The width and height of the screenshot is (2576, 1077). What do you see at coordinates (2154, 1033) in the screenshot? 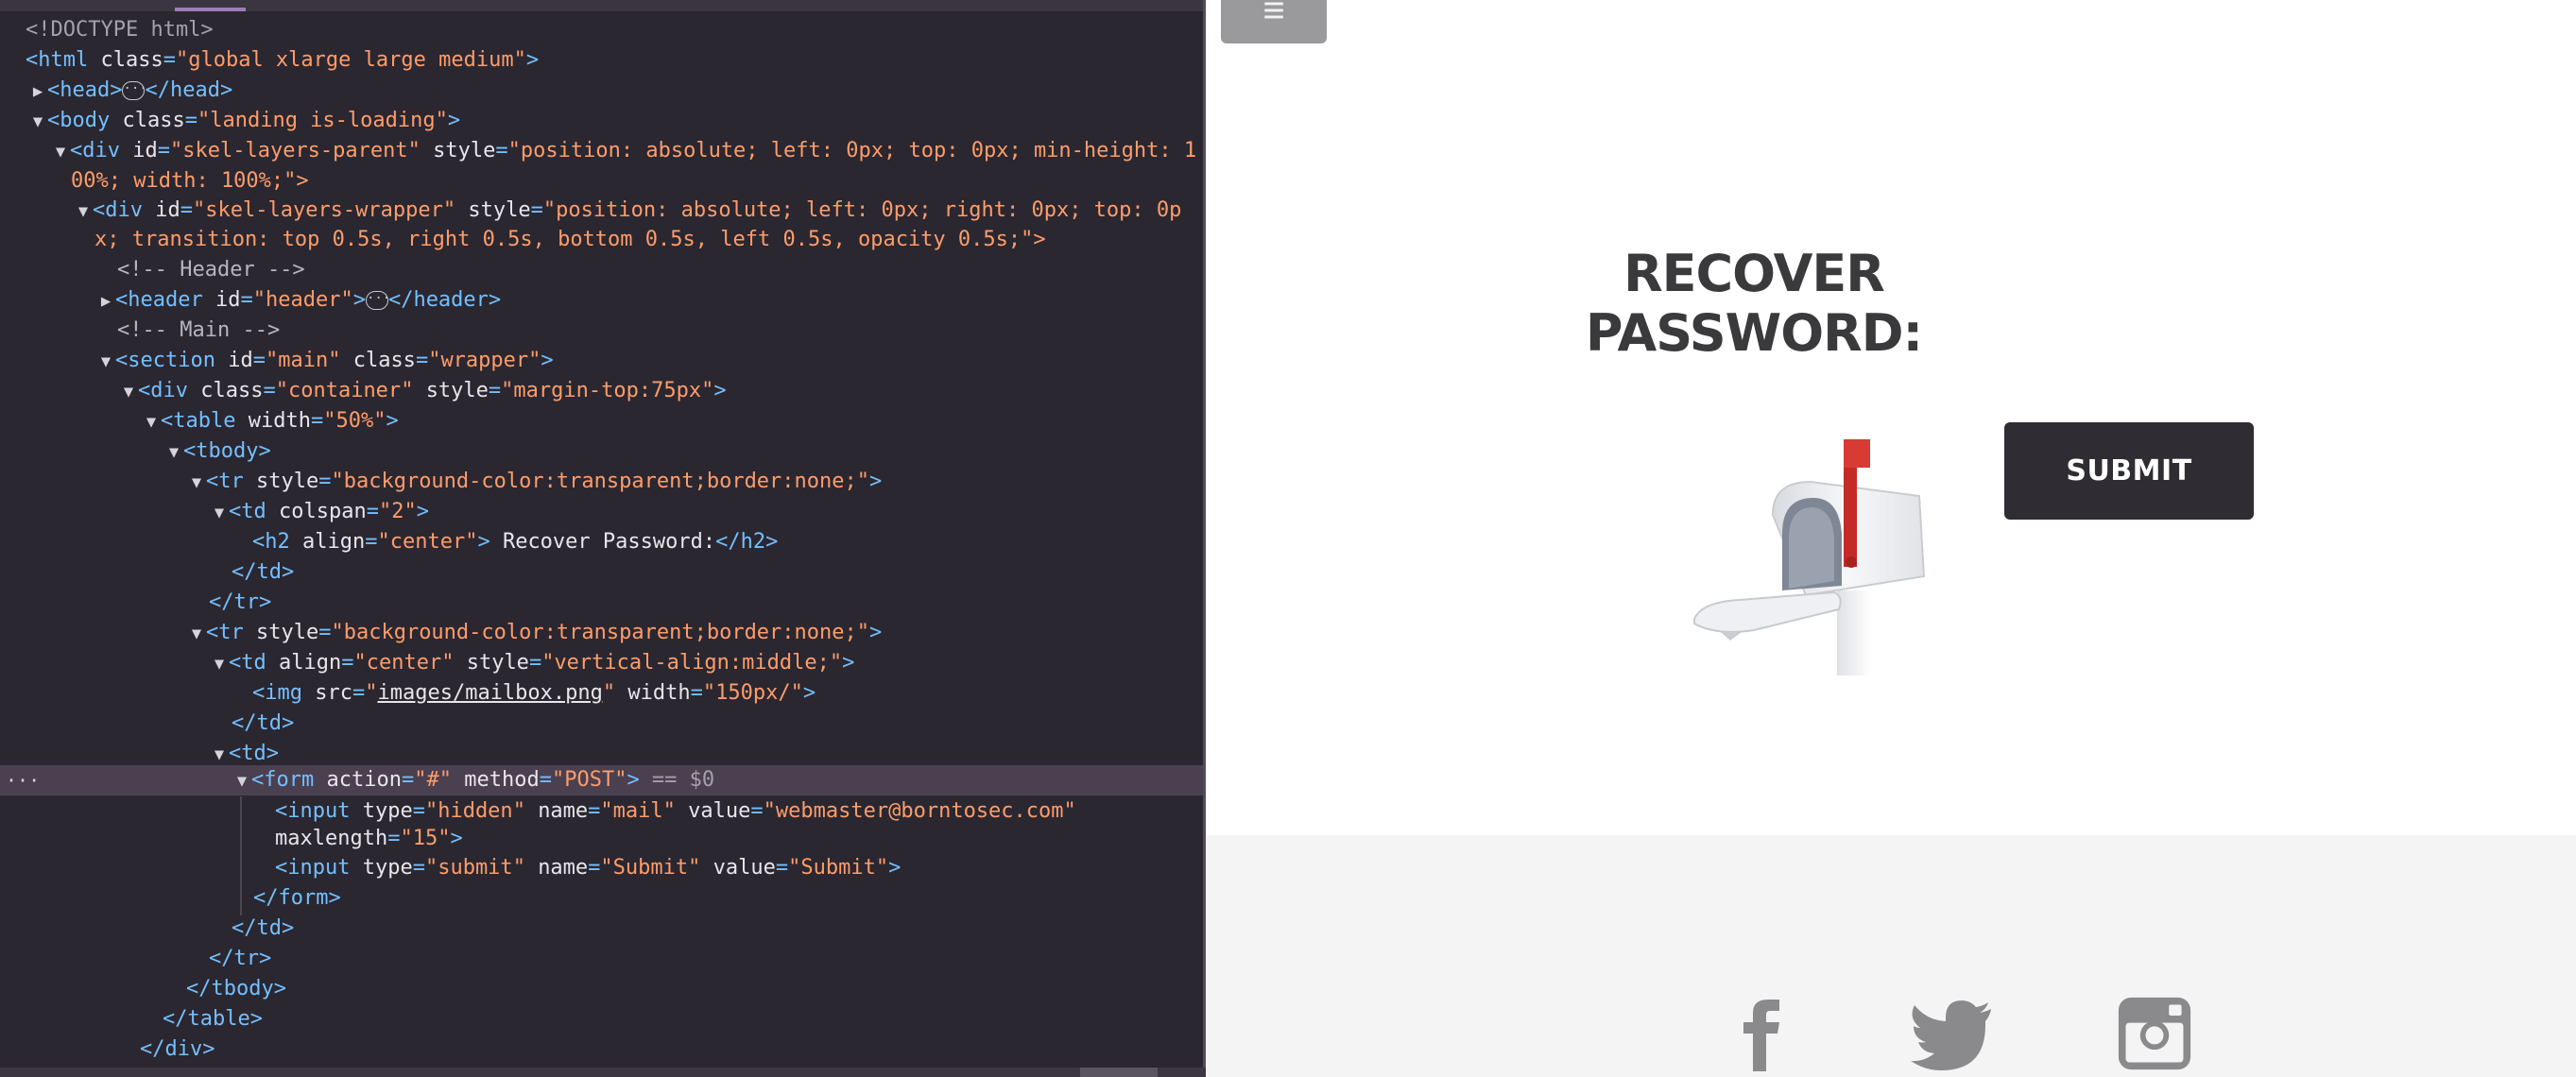
I see `instagram-icon` at bounding box center [2154, 1033].